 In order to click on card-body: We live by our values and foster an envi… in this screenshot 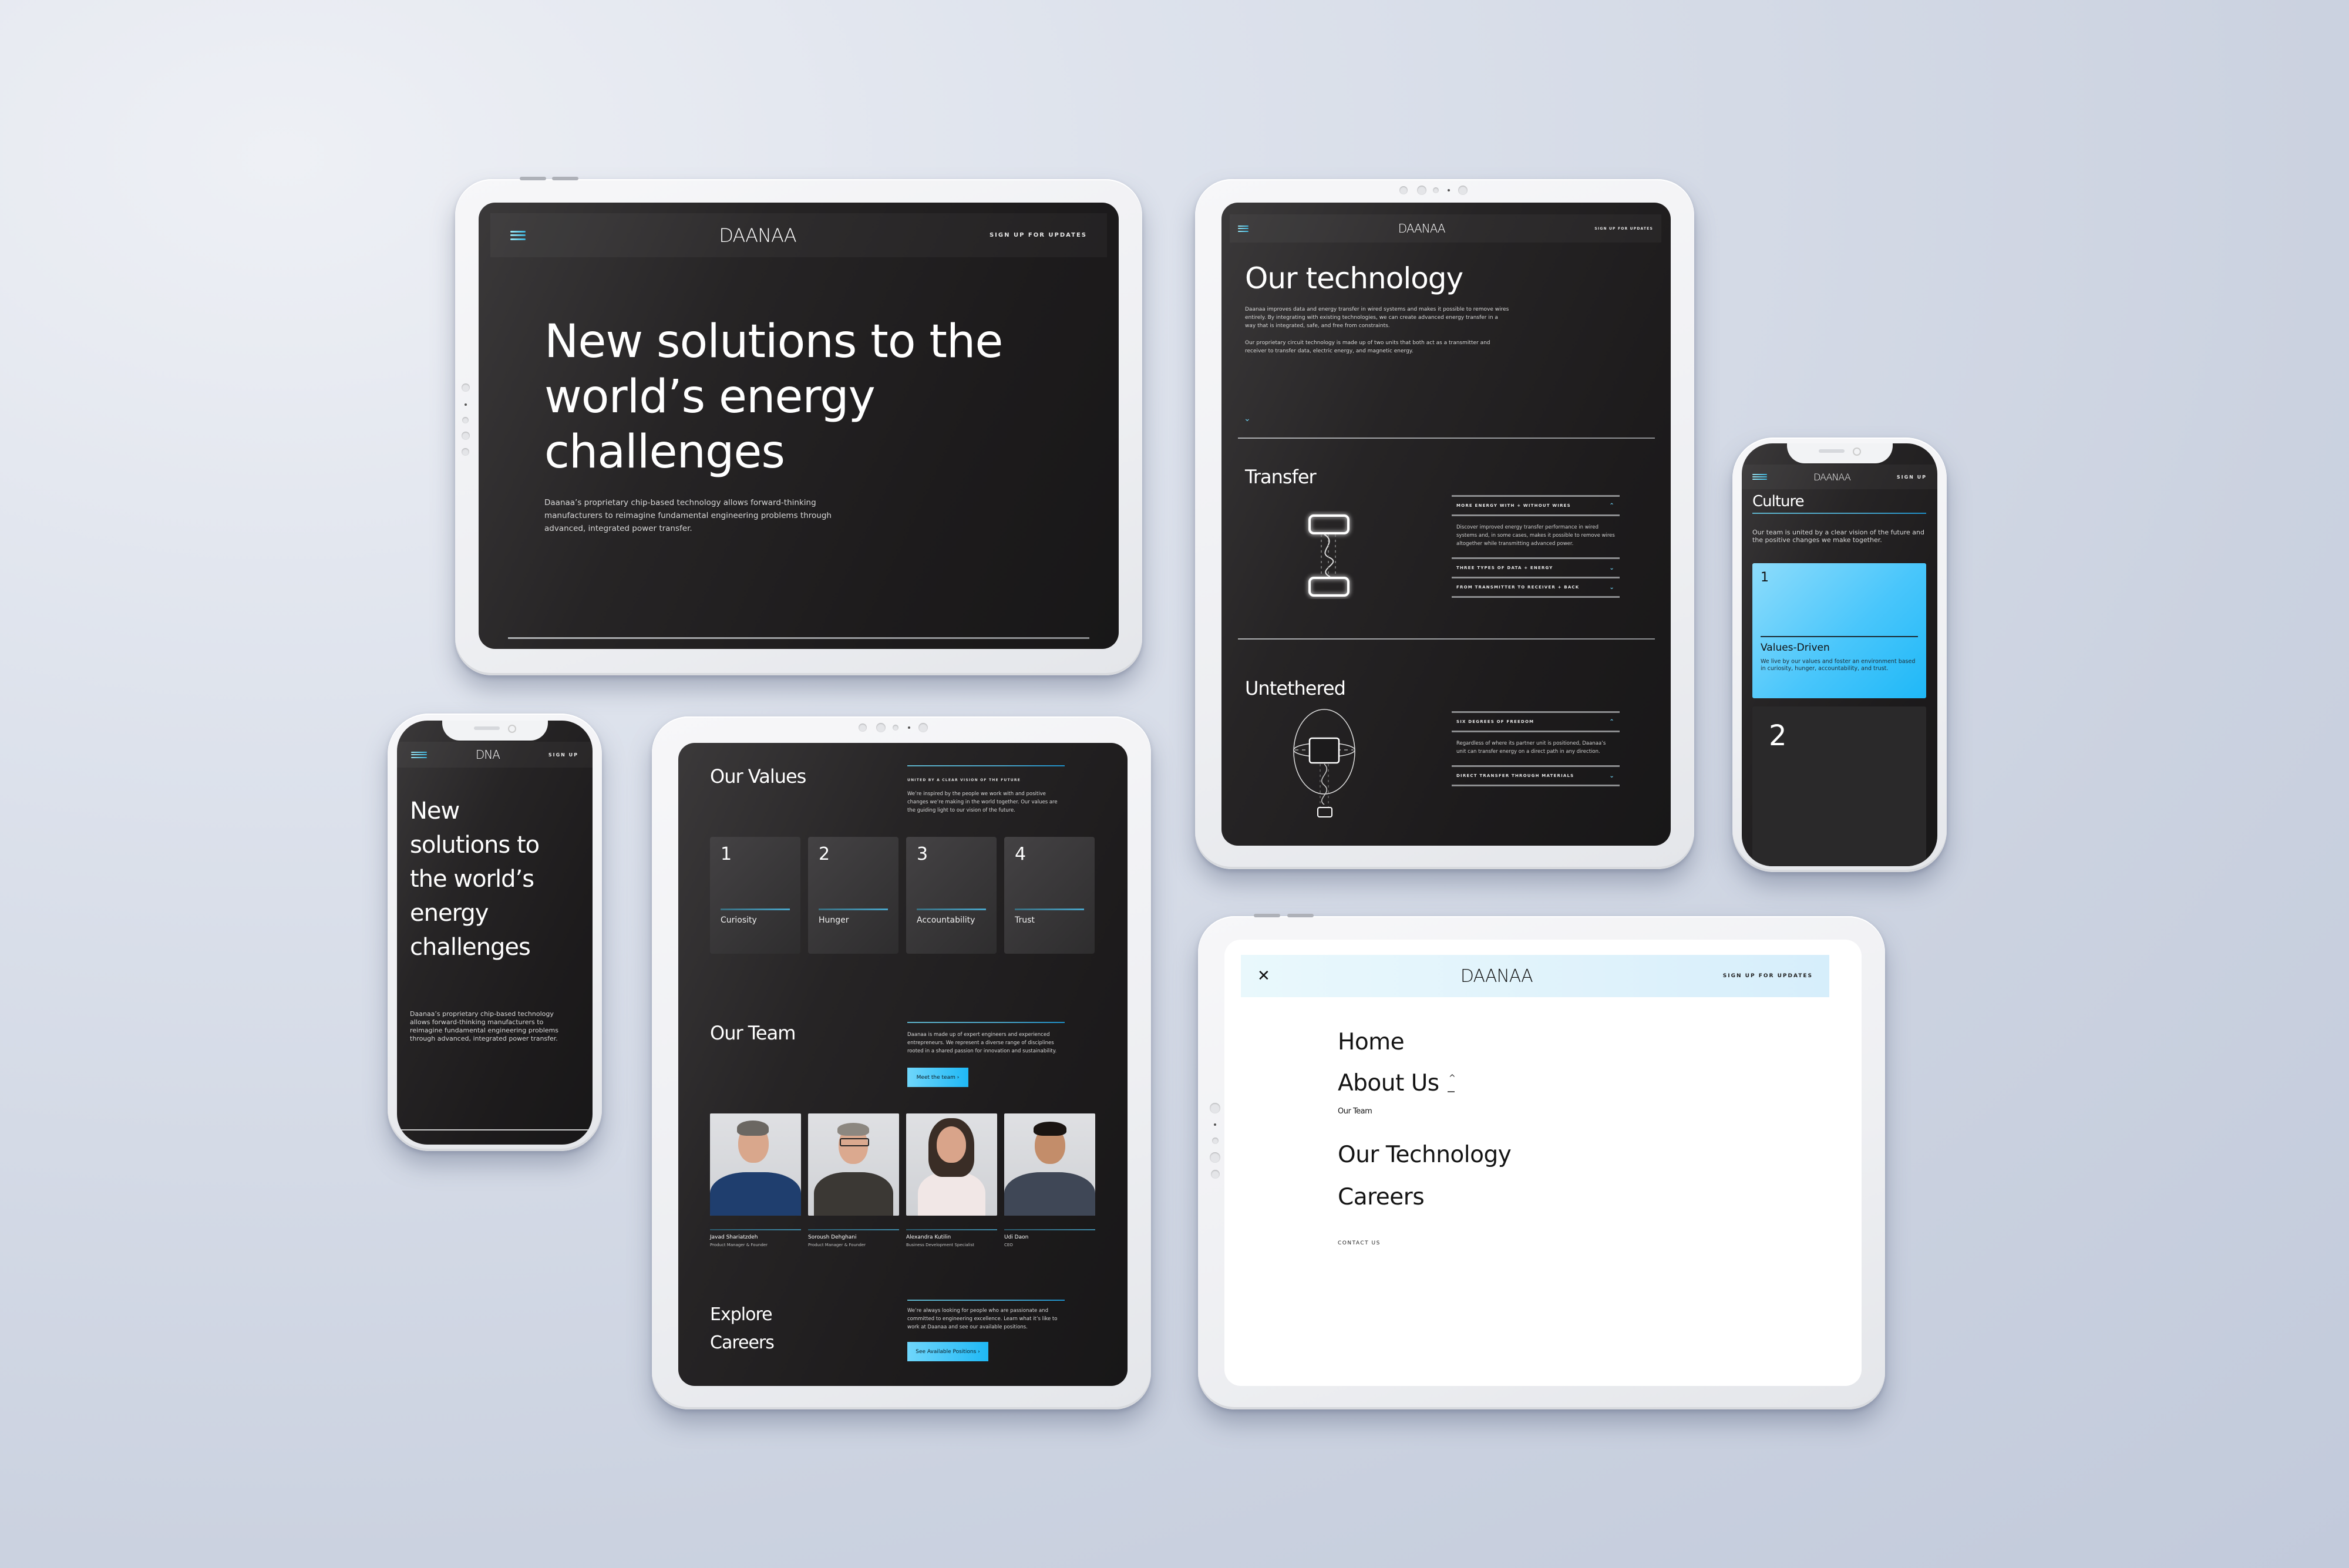, I will do `click(1839, 665)`.